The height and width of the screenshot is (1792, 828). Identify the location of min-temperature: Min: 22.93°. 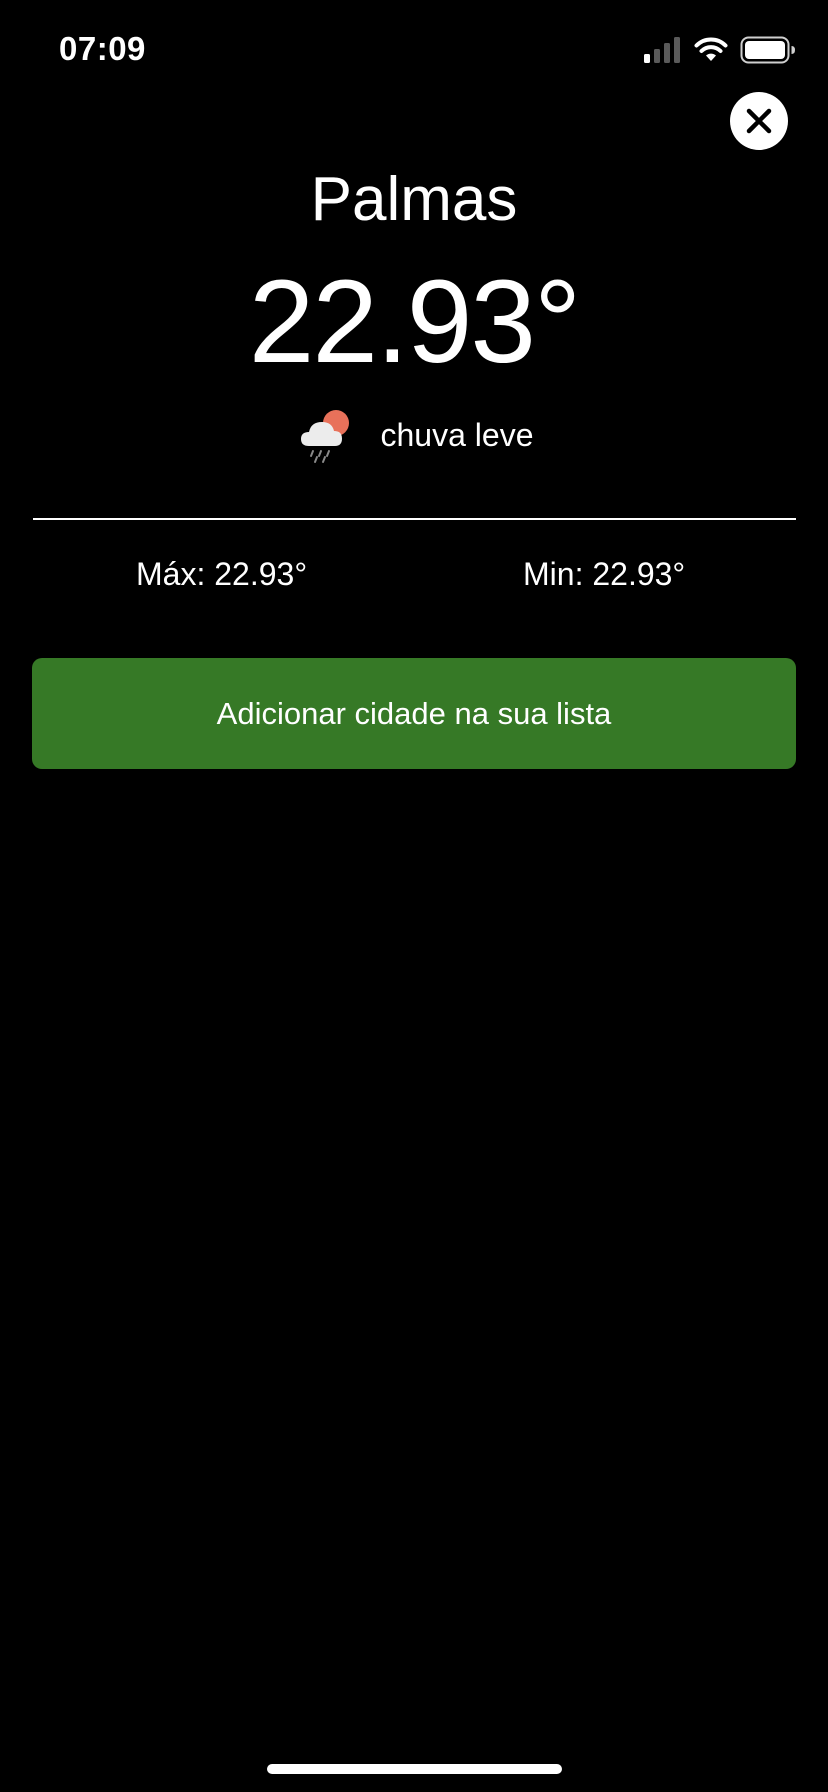
(604, 574).